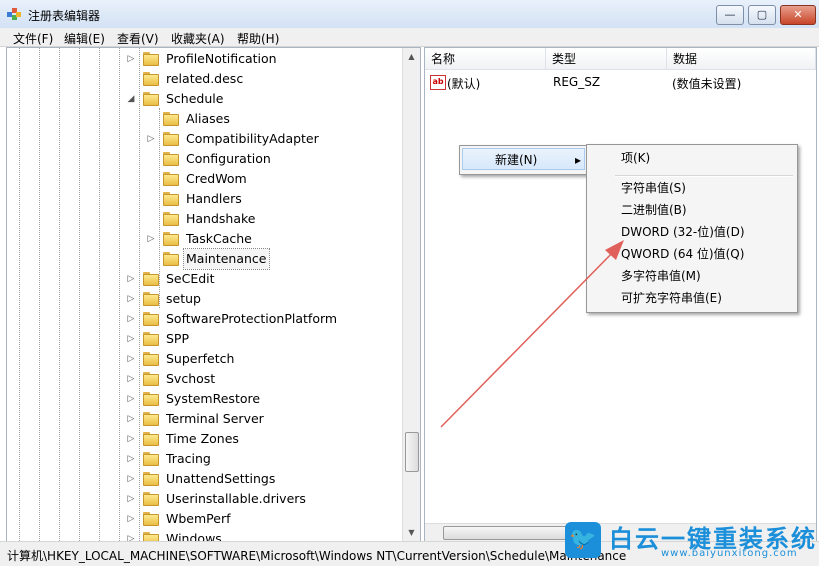  I want to click on tree-node-label: Handshake, so click(221, 218).